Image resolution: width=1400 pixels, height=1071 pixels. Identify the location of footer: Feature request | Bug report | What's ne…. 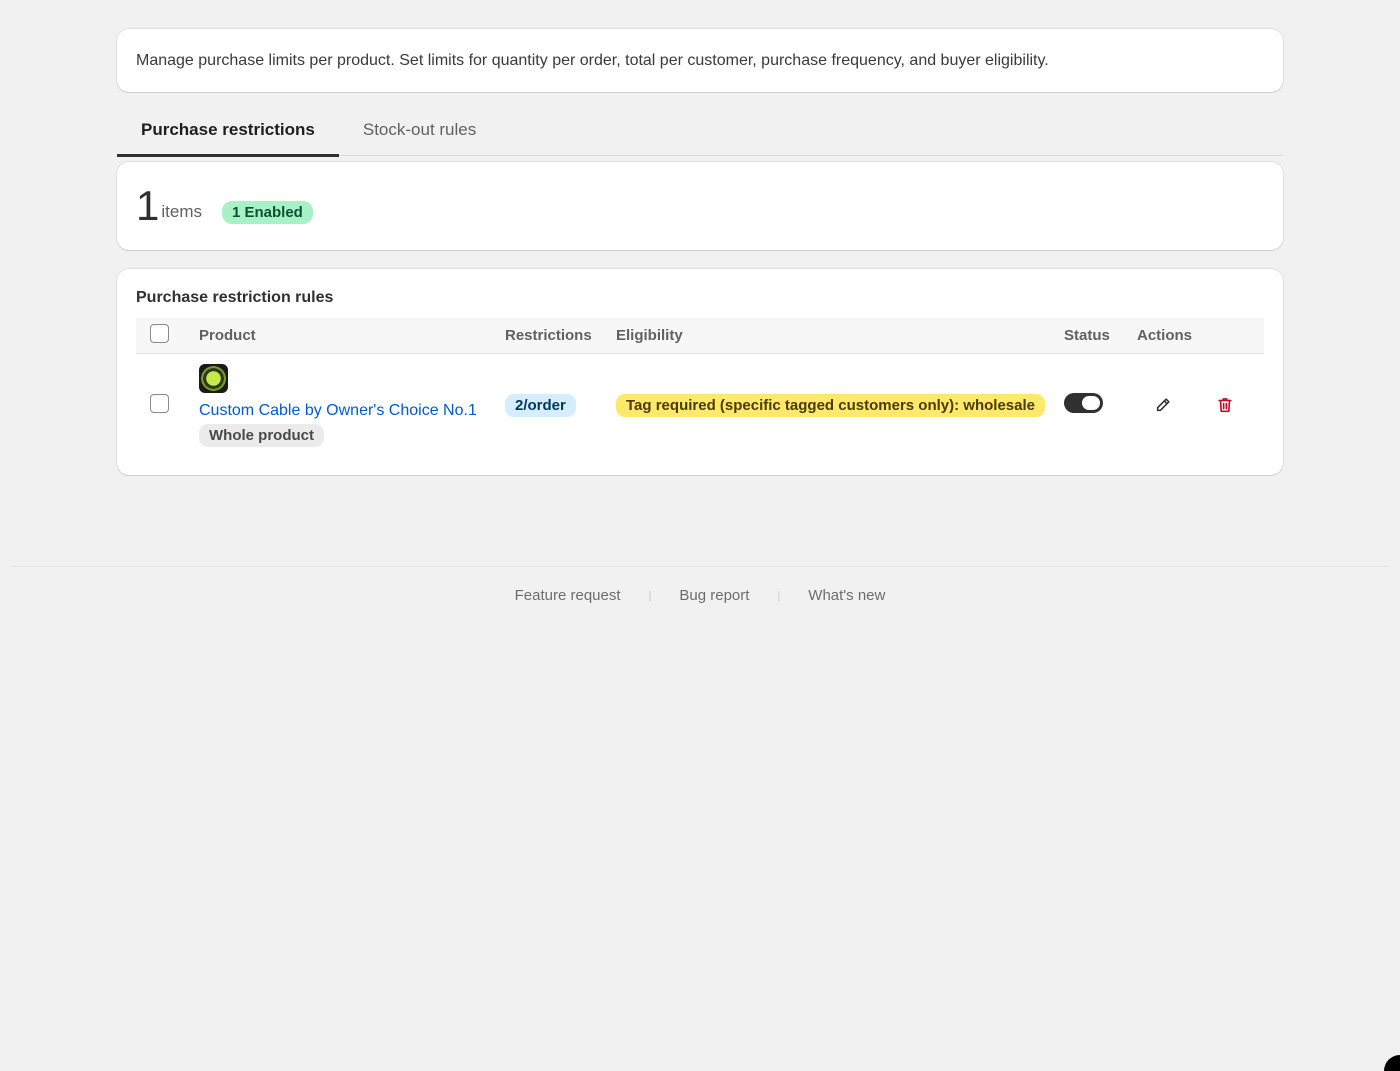
(700, 595).